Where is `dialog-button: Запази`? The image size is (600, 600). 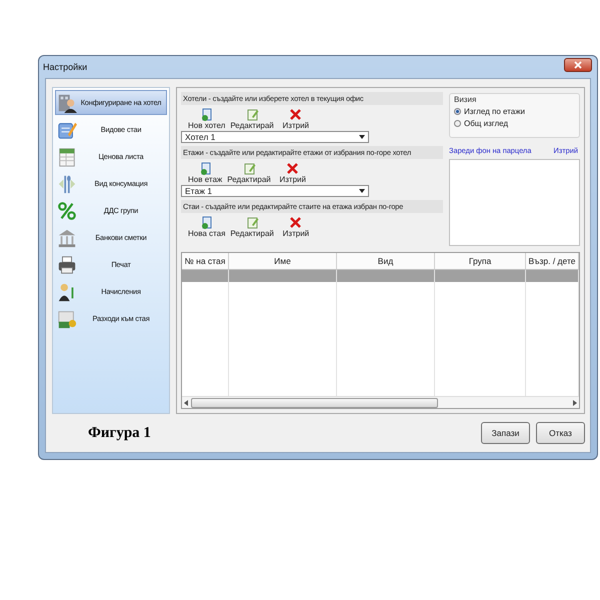 dialog-button: Запази is located at coordinates (505, 433).